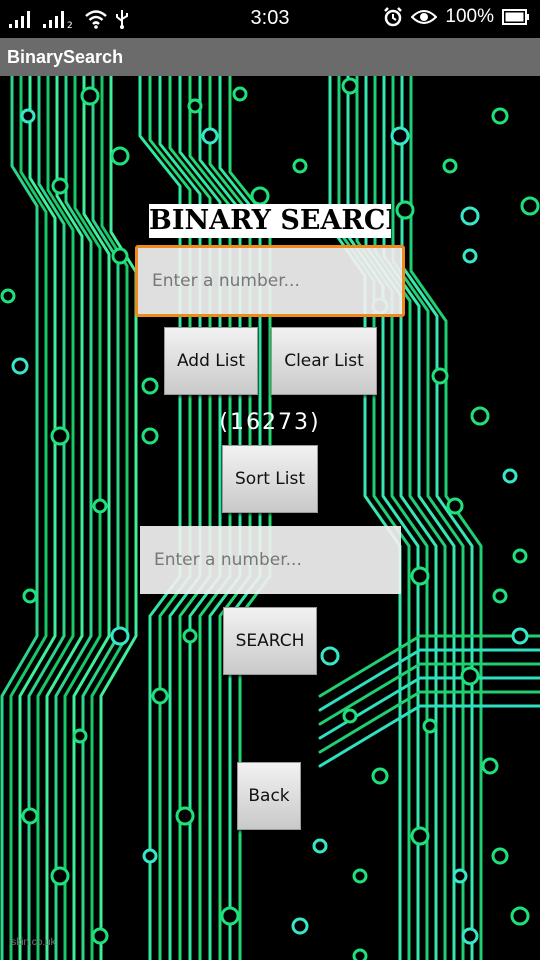  What do you see at coordinates (270, 57) in the screenshot?
I see `app-title-bar: BinarySearch` at bounding box center [270, 57].